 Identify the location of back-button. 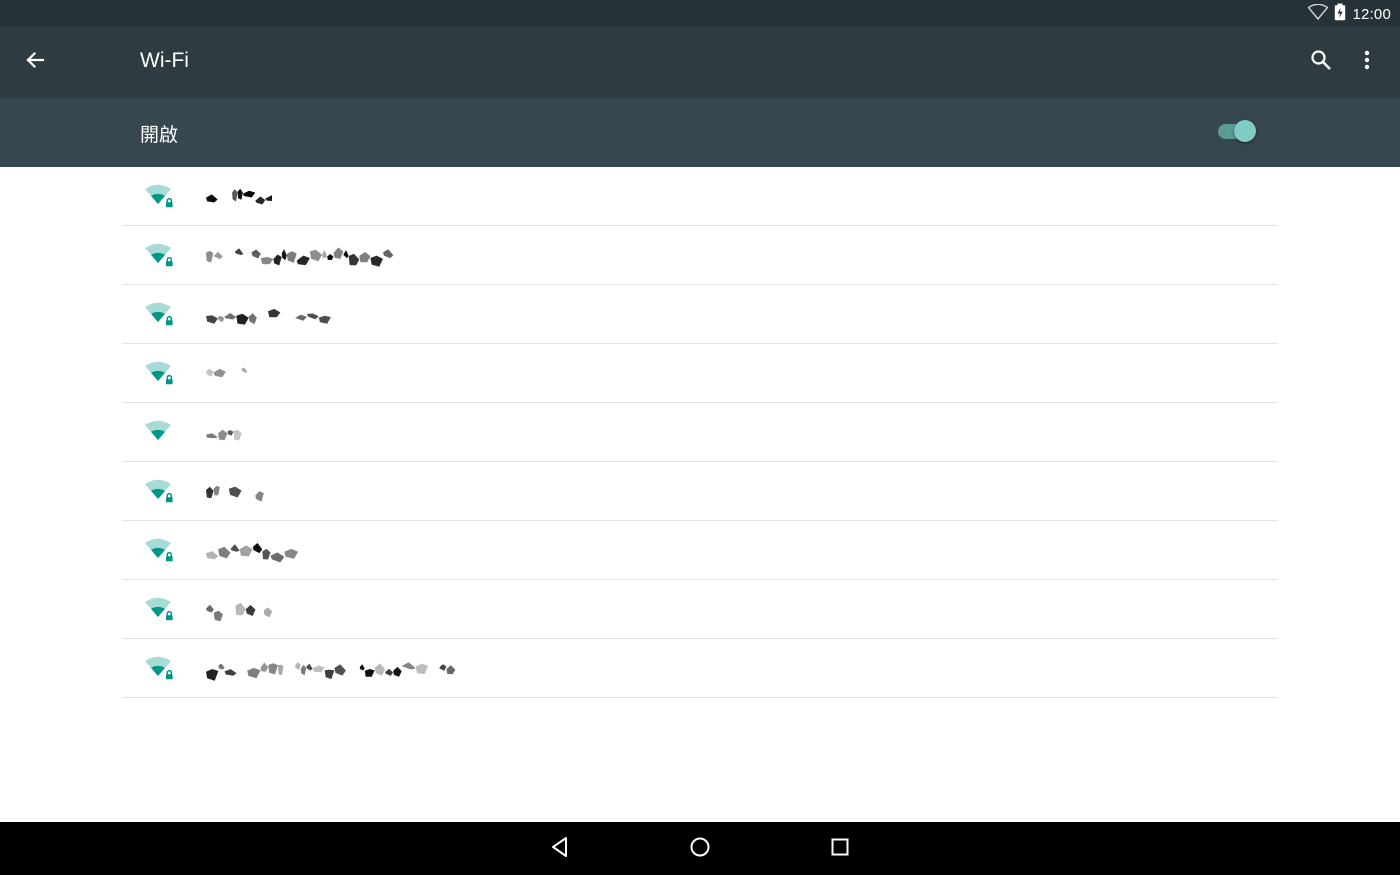
(35, 62).